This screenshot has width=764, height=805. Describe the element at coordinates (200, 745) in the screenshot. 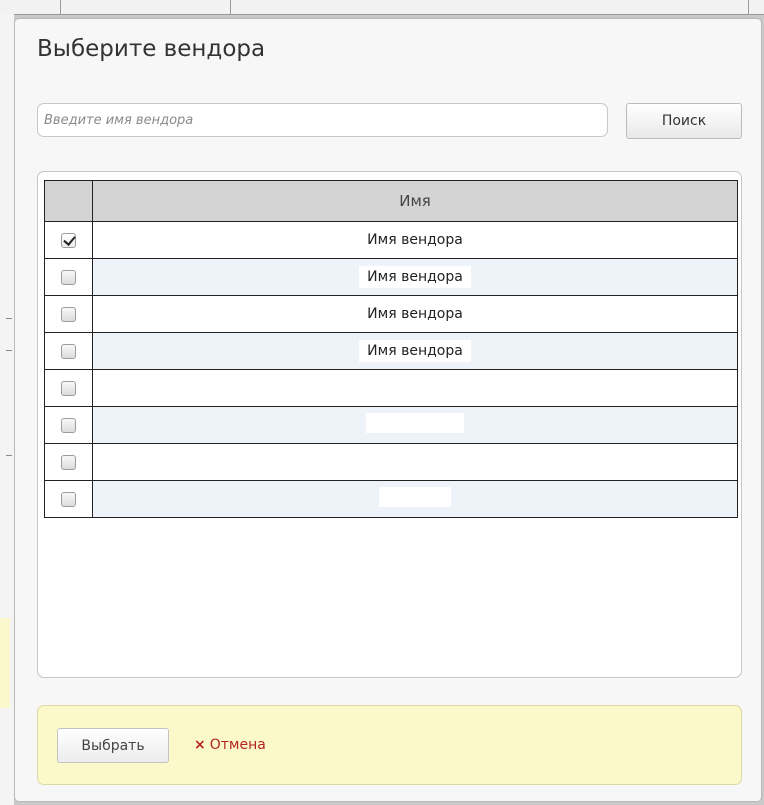

I see `close-icon: ×` at that location.